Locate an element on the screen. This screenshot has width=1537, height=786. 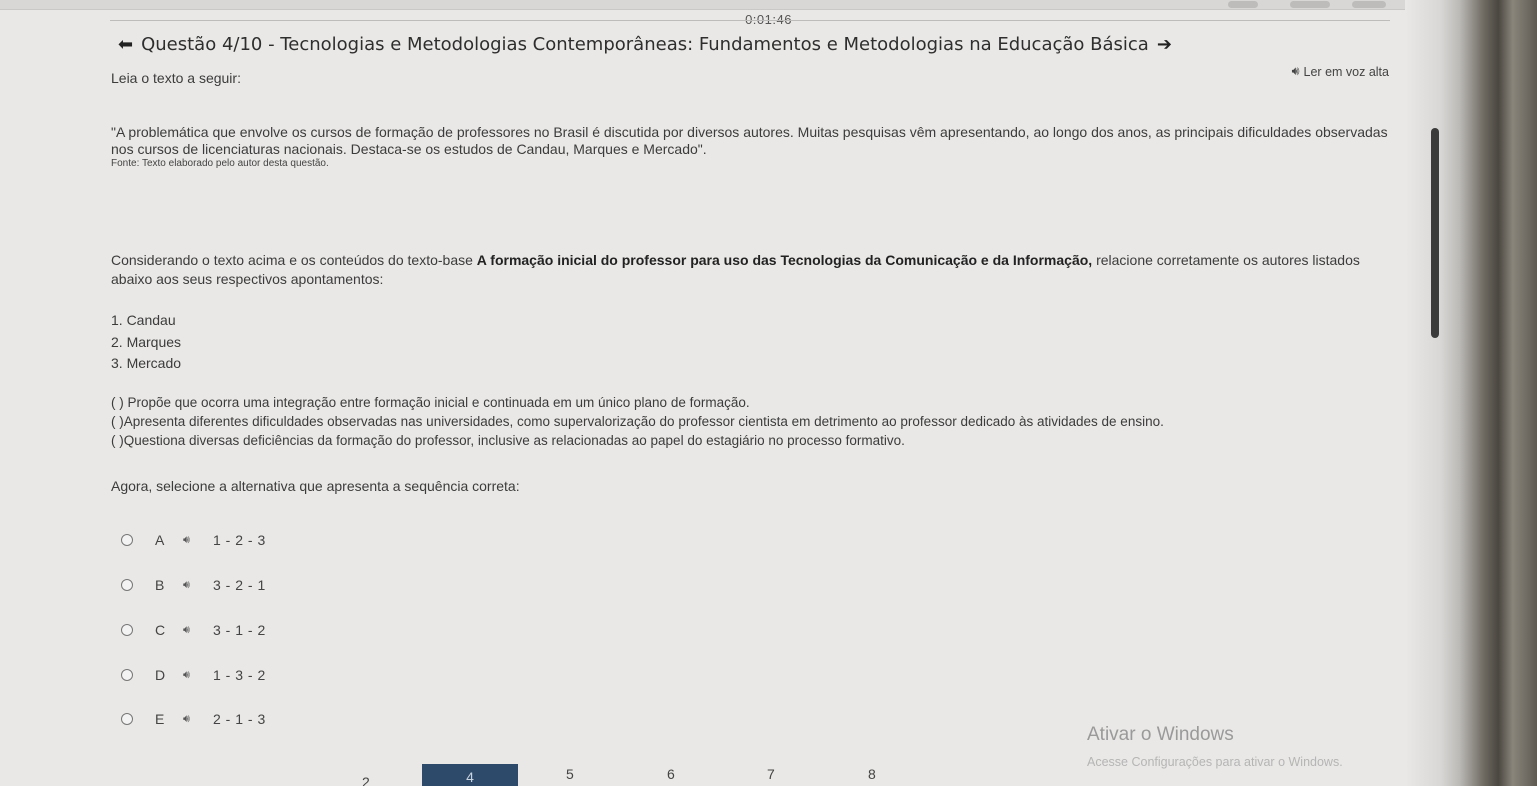
nav-question-7: 7 is located at coordinates (771, 774).